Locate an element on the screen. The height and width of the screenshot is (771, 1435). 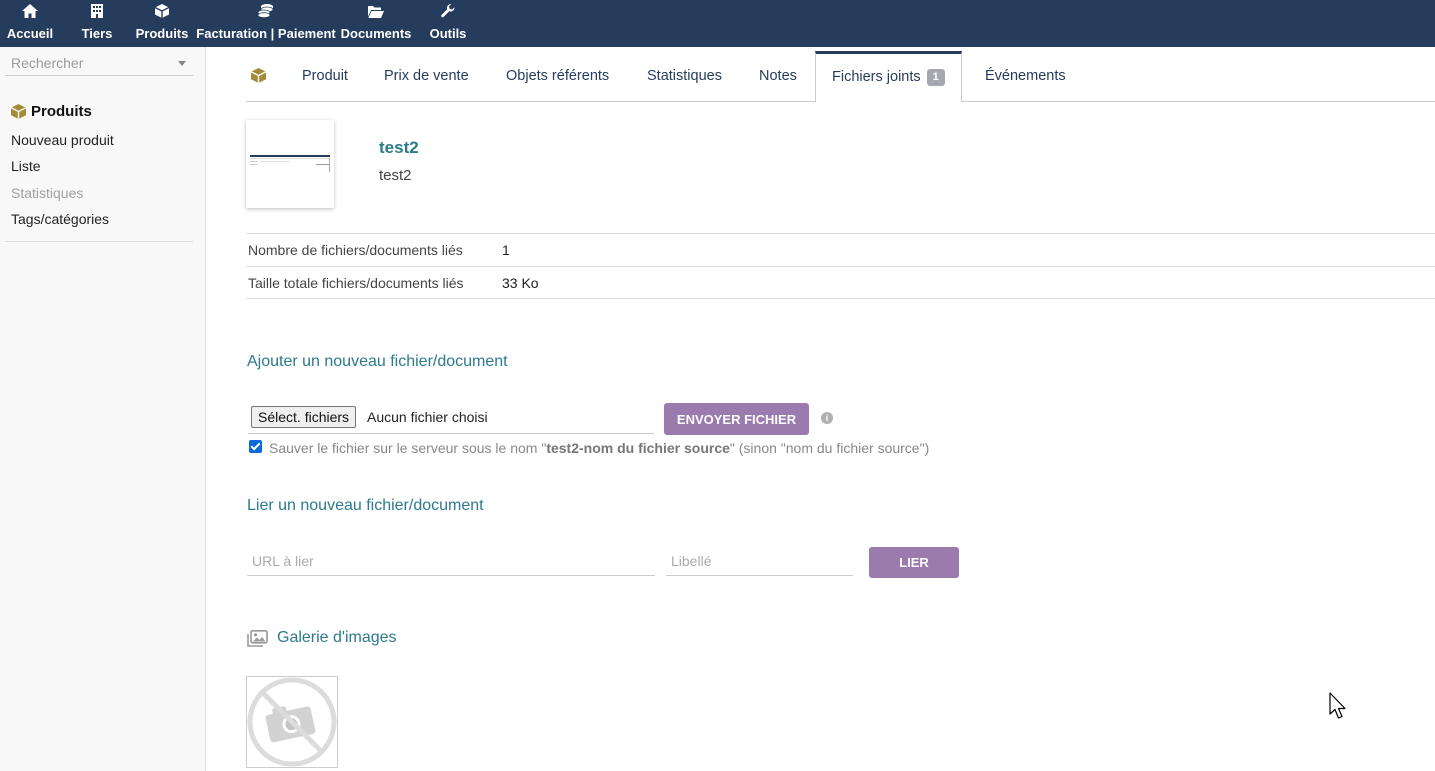
thumbnail-image is located at coordinates (290, 163).